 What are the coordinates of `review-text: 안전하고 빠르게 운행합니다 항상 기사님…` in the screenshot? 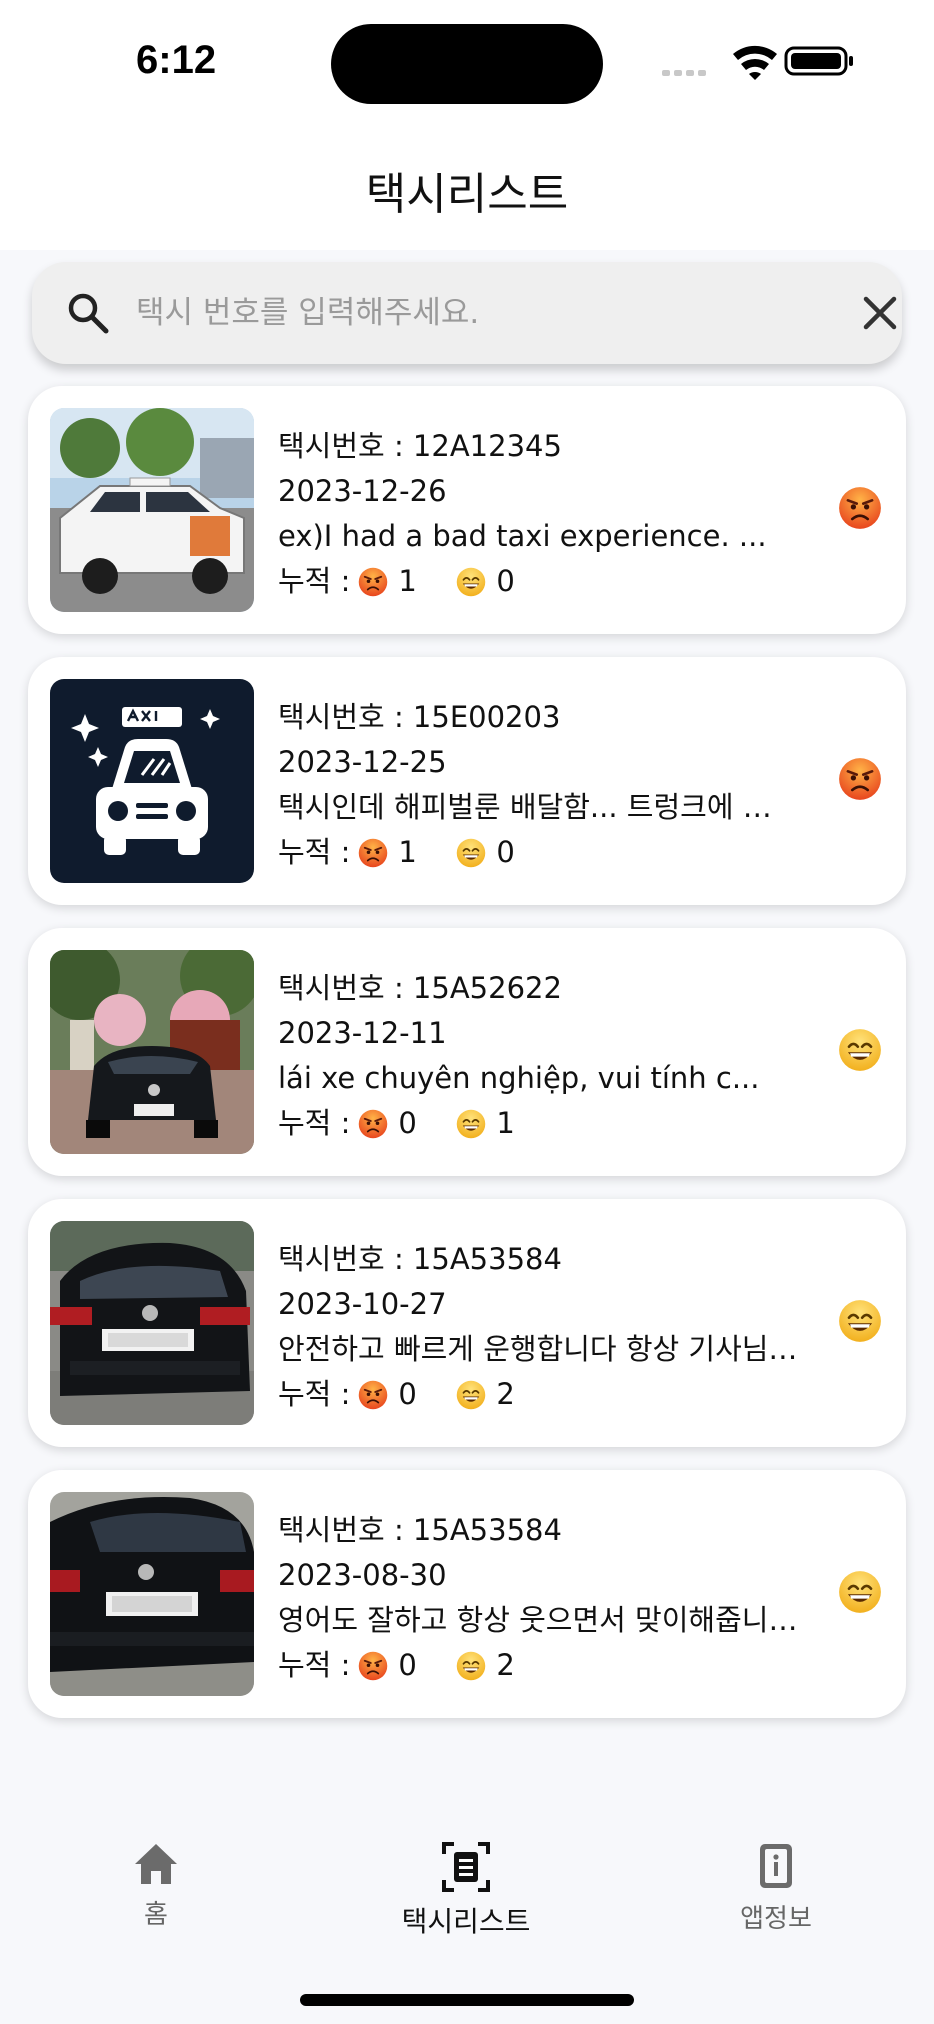 It's located at (538, 1349).